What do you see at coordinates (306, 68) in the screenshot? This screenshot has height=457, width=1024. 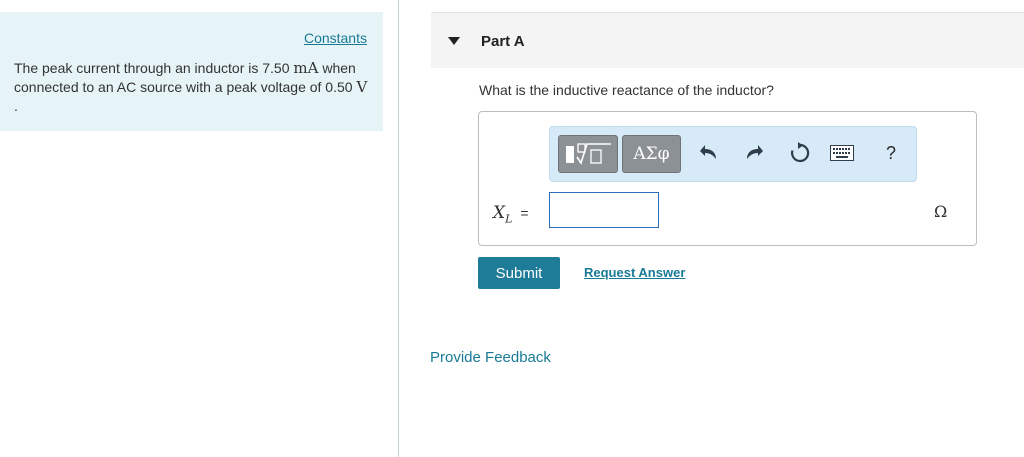 I see `problem-unit-current: mA` at bounding box center [306, 68].